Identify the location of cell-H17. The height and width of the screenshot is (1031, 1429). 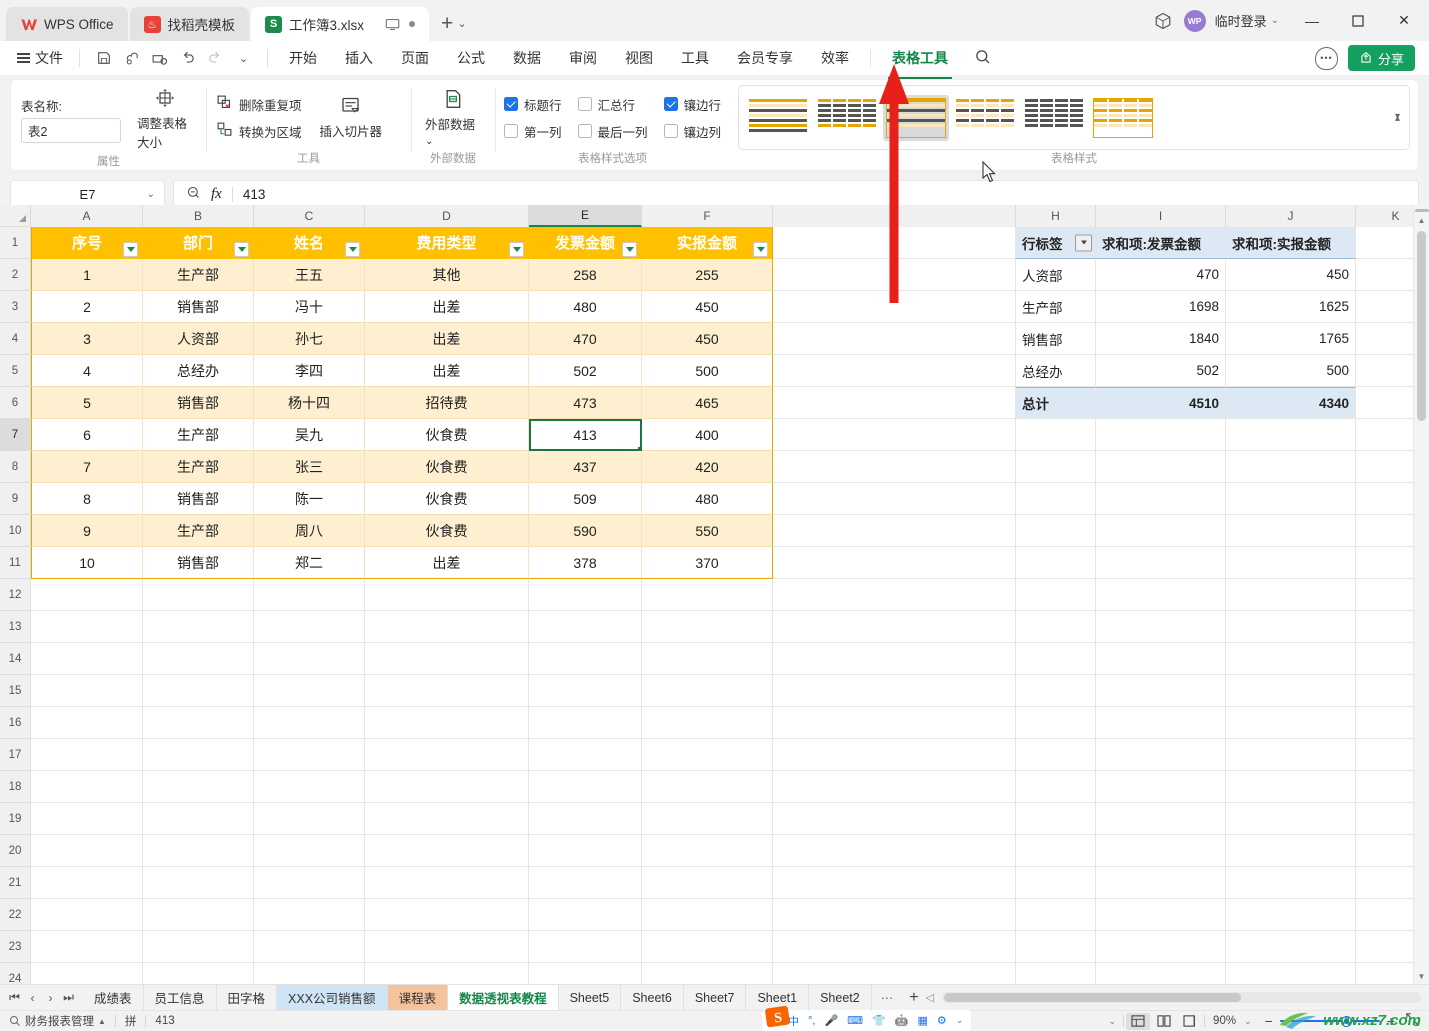
(1056, 755).